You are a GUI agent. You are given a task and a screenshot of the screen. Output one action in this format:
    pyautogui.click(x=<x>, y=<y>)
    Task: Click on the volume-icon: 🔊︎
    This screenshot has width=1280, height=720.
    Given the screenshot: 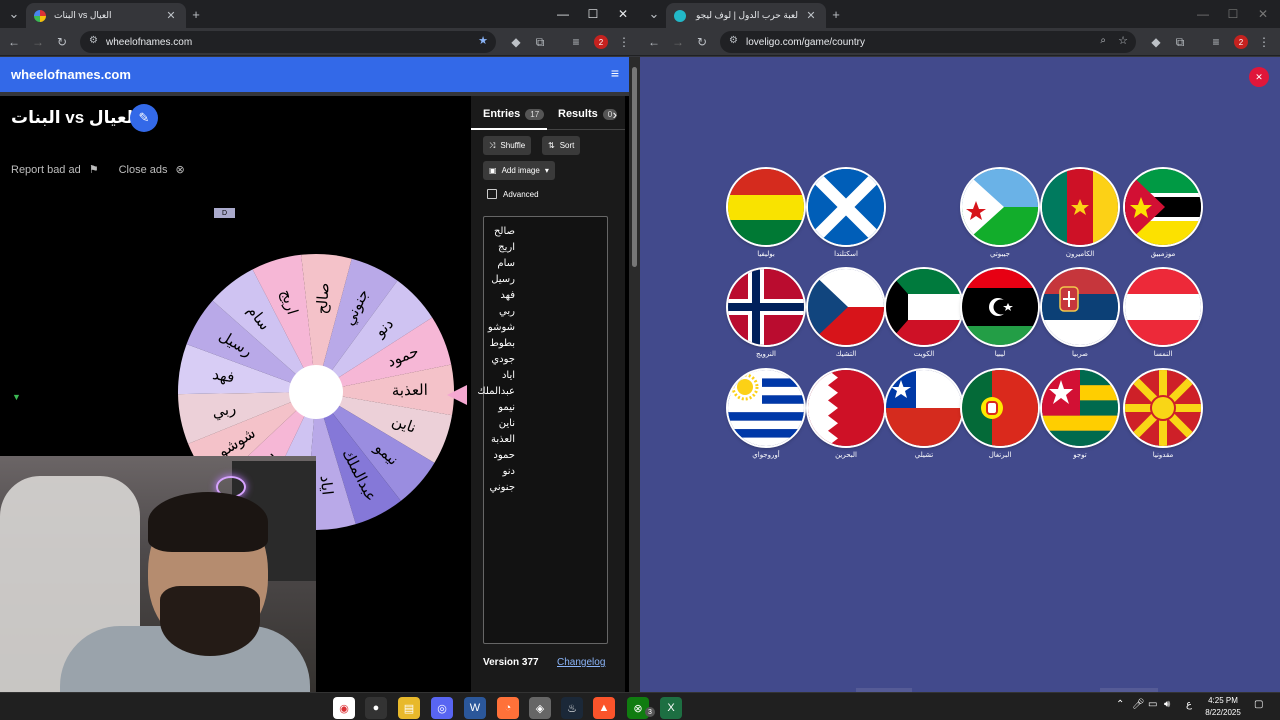 What is the action you would take?
    pyautogui.click(x=1167, y=704)
    